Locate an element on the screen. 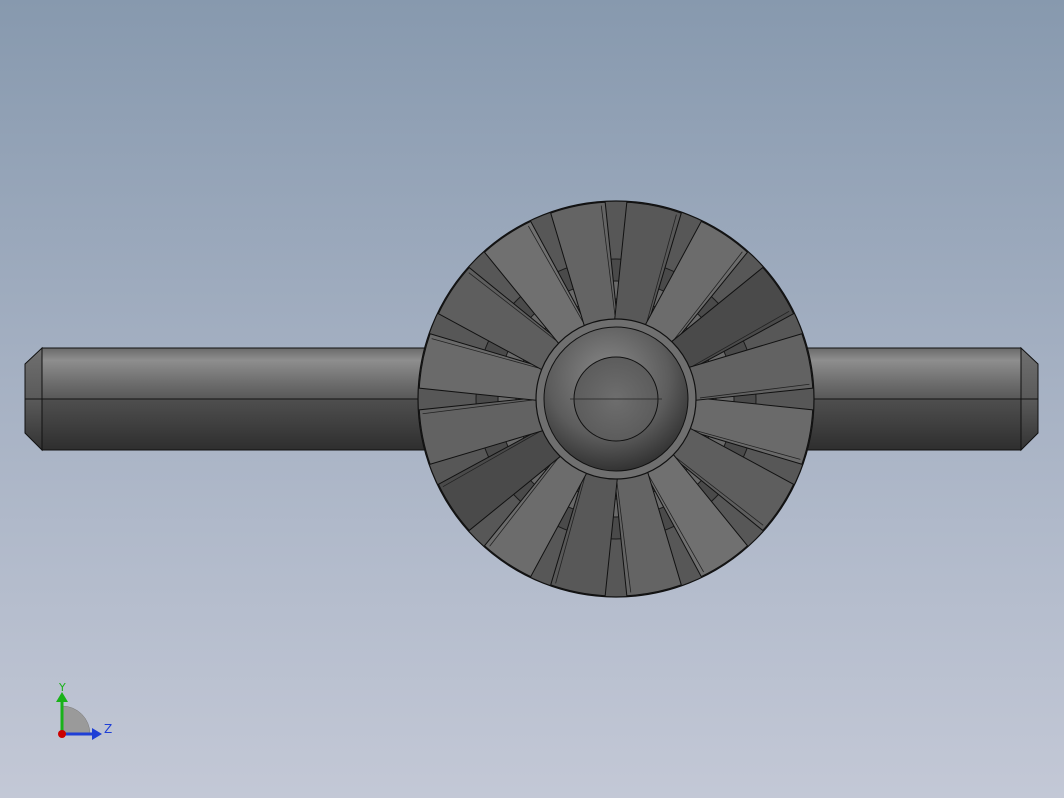 The height and width of the screenshot is (798, 1064). right-shaft is located at coordinates (914, 399).